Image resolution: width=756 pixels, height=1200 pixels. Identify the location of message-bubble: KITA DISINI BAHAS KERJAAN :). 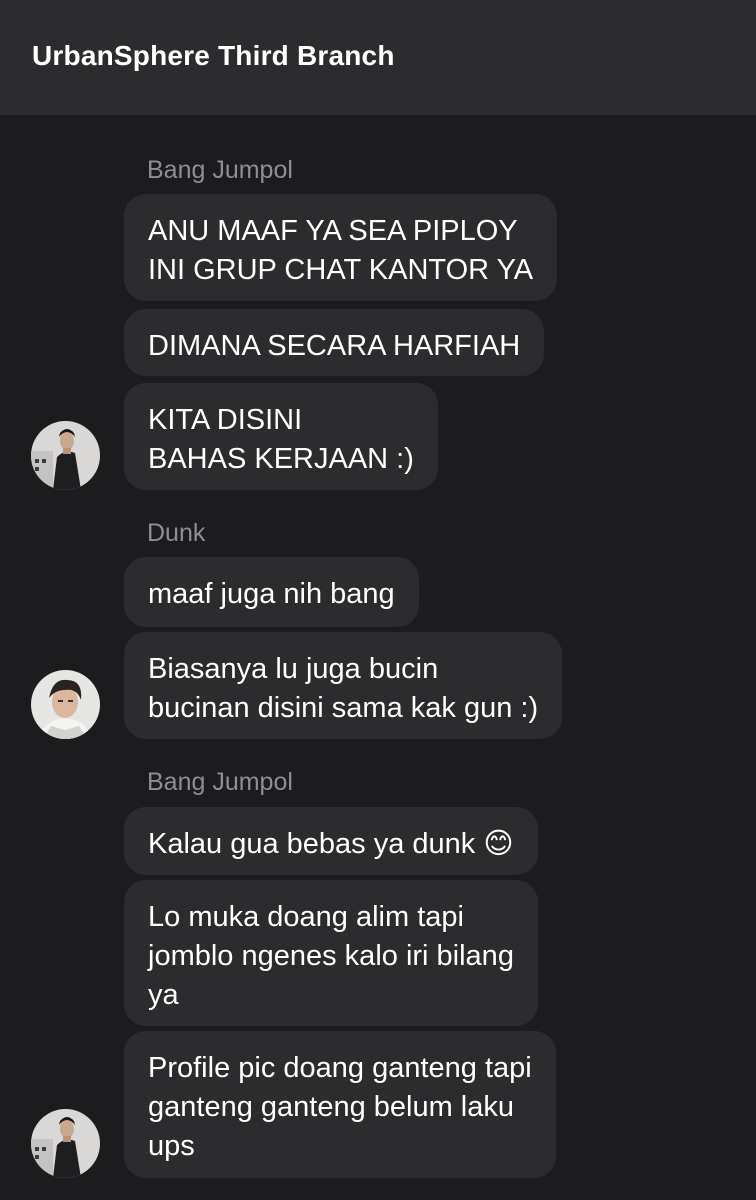
(281, 436).